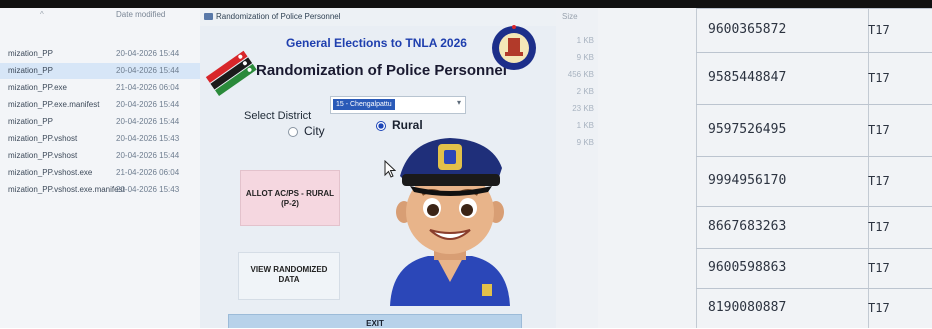 This screenshot has width=932, height=329. What do you see at coordinates (407, 125) in the screenshot?
I see `radio-rural-label: Rural` at bounding box center [407, 125].